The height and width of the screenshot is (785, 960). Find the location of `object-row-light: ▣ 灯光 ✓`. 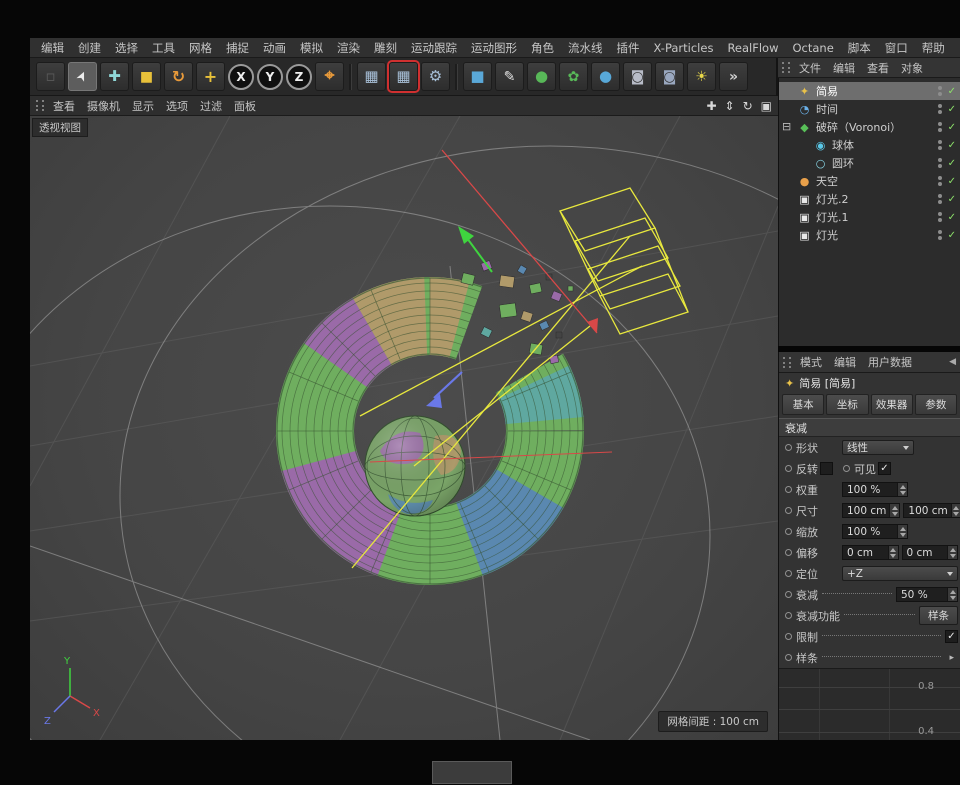

object-row-light: ▣ 灯光 ✓ is located at coordinates (869, 235).